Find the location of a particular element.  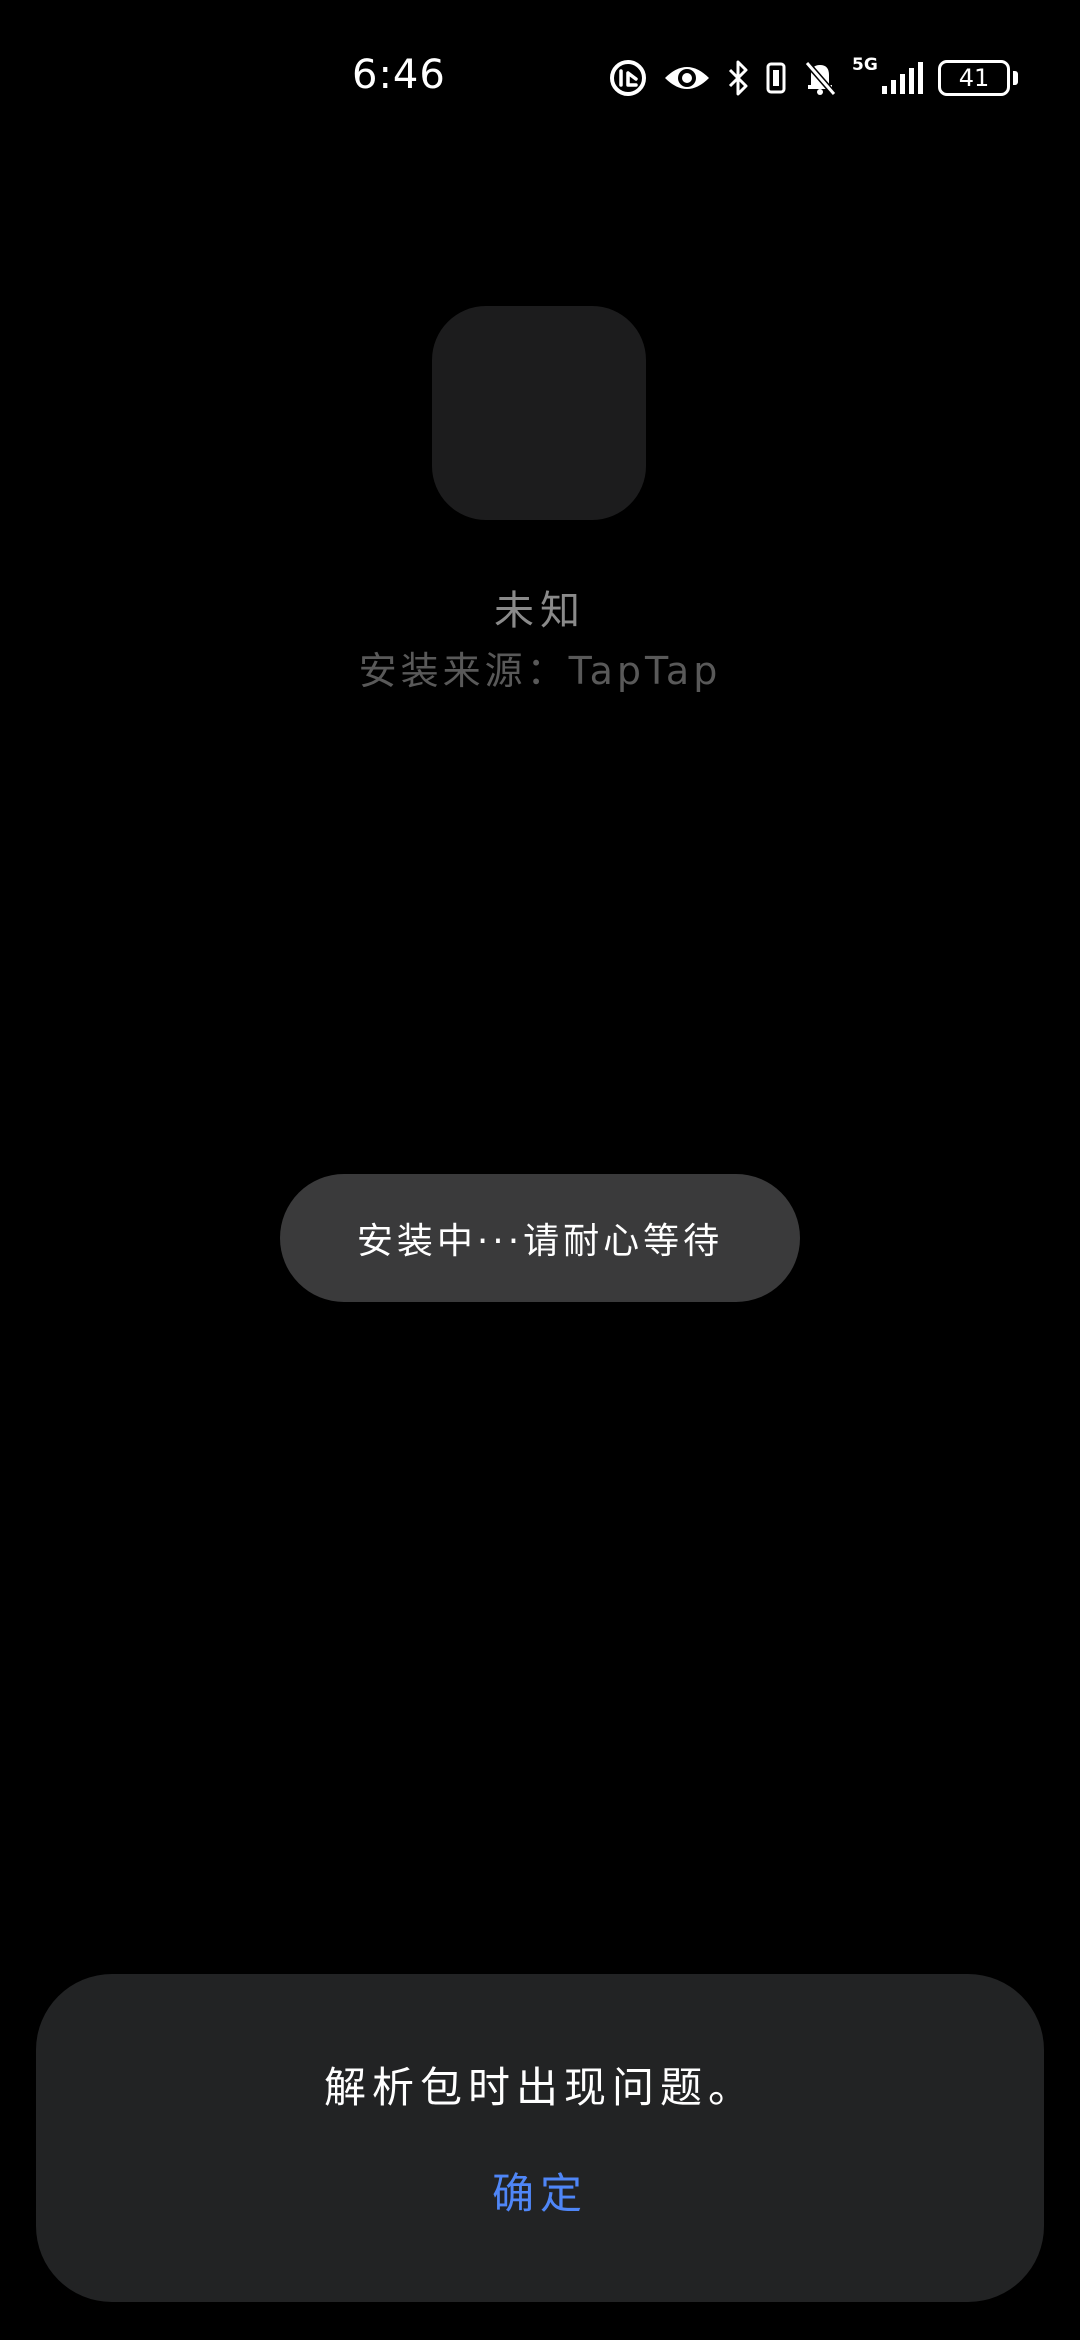

eye-comfort-icon is located at coordinates (687, 78).